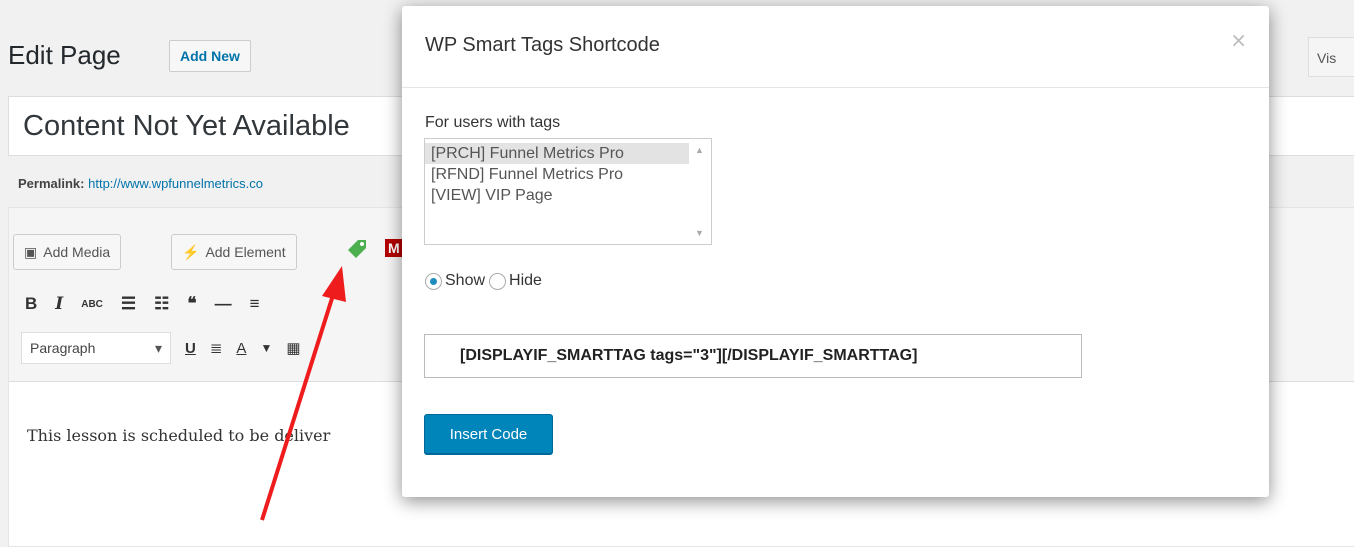 This screenshot has height=547, width=1354. What do you see at coordinates (700, 191) in the screenshot?
I see `listbox-scrollbar: ▲ ▼` at bounding box center [700, 191].